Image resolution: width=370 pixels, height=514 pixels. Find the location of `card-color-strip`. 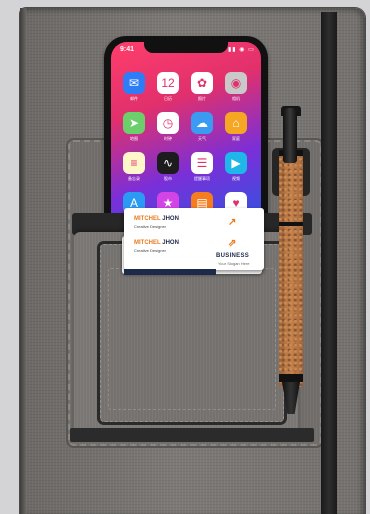

card-color-strip is located at coordinates (170, 272).